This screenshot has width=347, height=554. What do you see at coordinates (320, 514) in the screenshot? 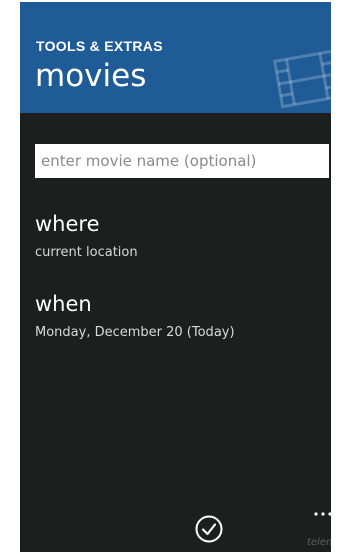
I see `ellipsis-icon` at bounding box center [320, 514].